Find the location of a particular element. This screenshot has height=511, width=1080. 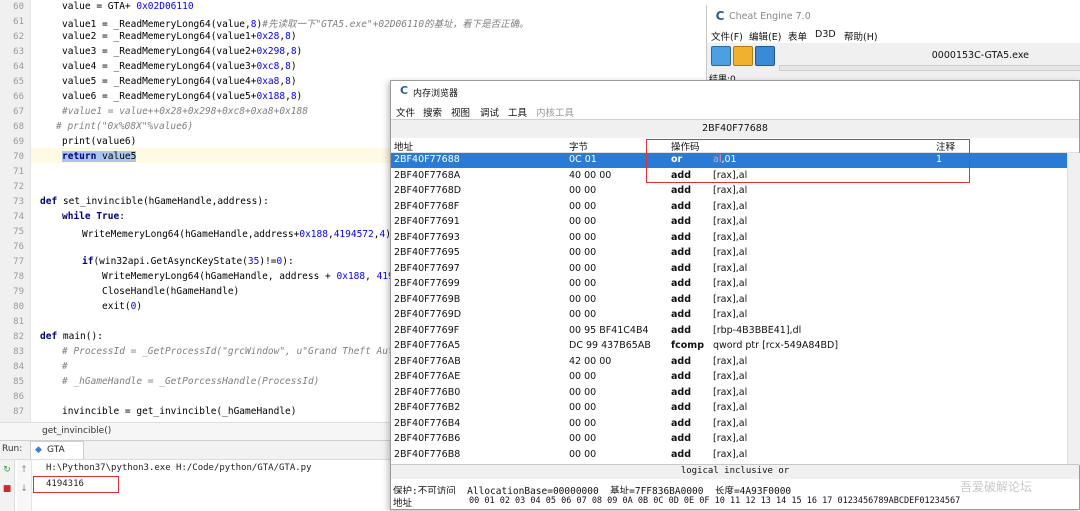

disasm-row: 2BF40F77693 00 00 add [rax],al is located at coordinates (729, 238).